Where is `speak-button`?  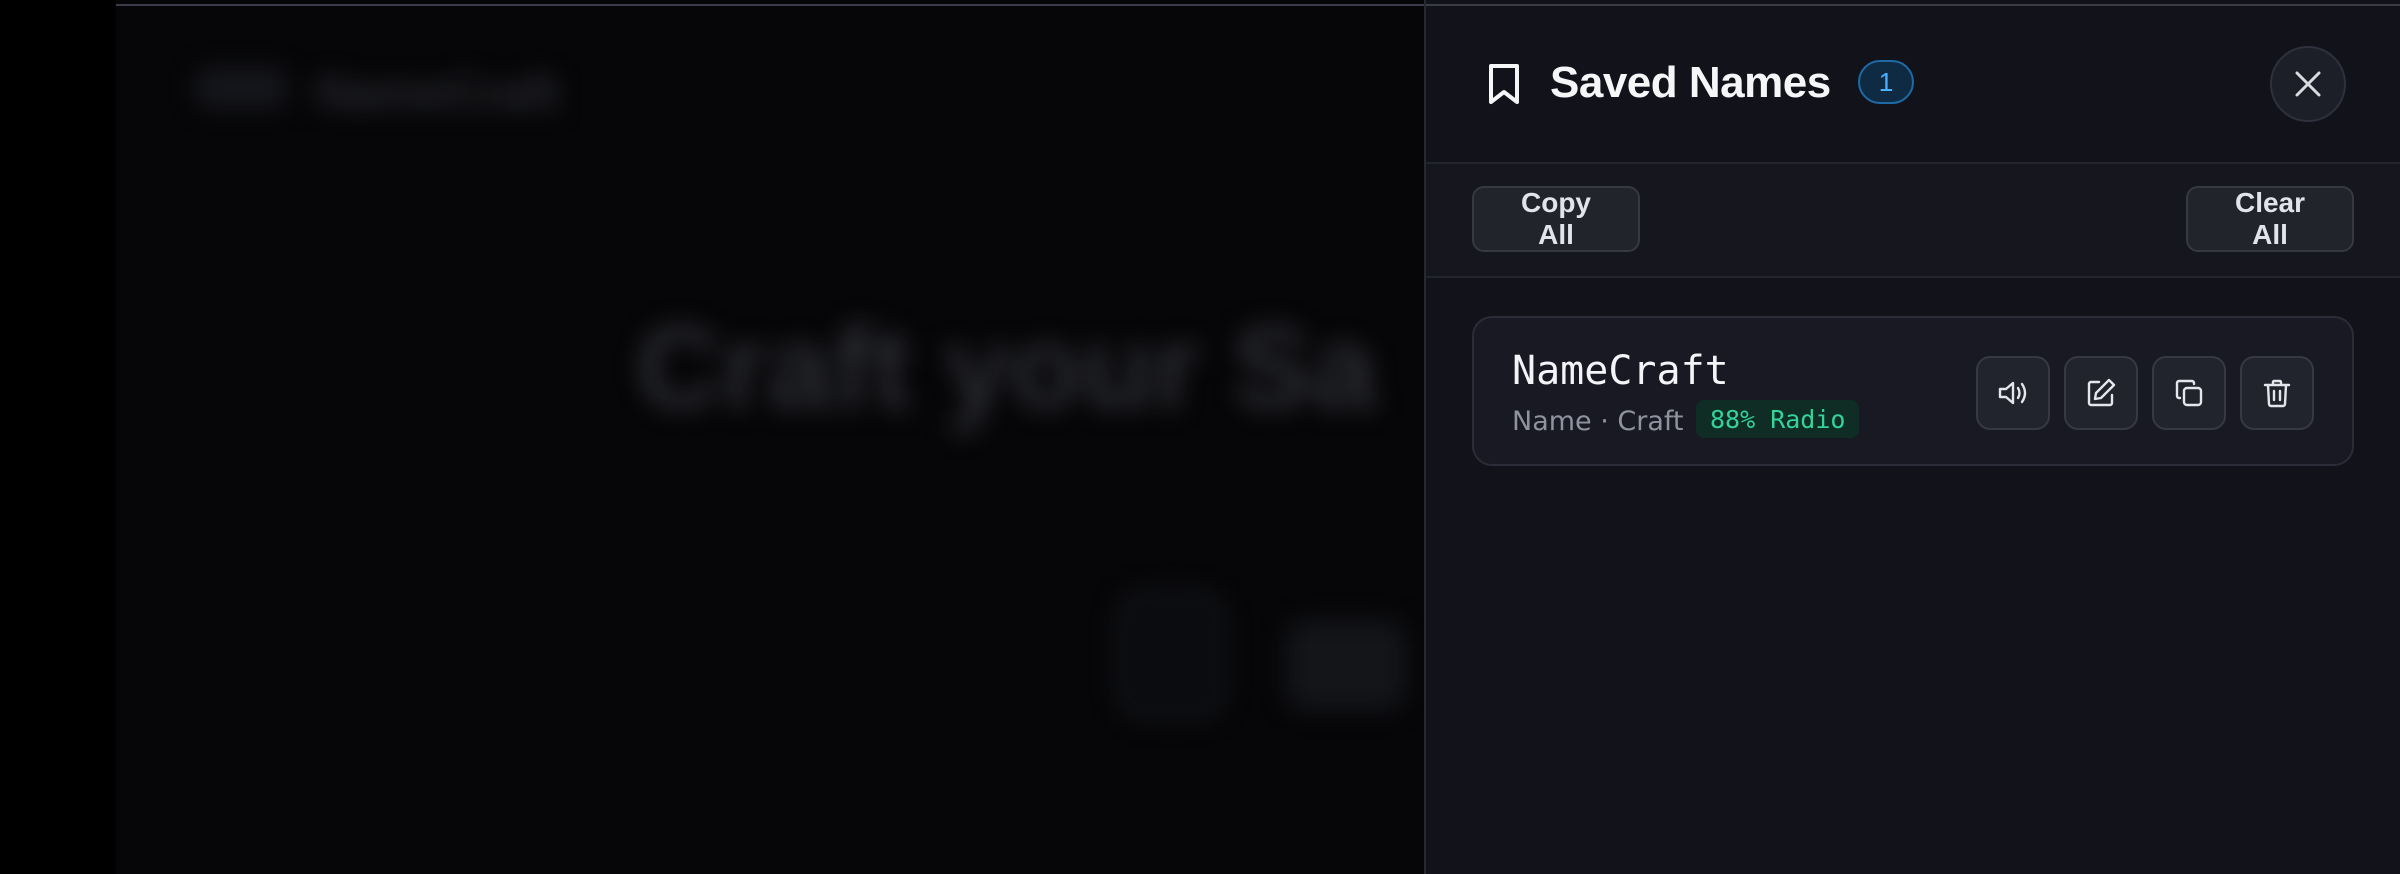 speak-button is located at coordinates (2013, 393).